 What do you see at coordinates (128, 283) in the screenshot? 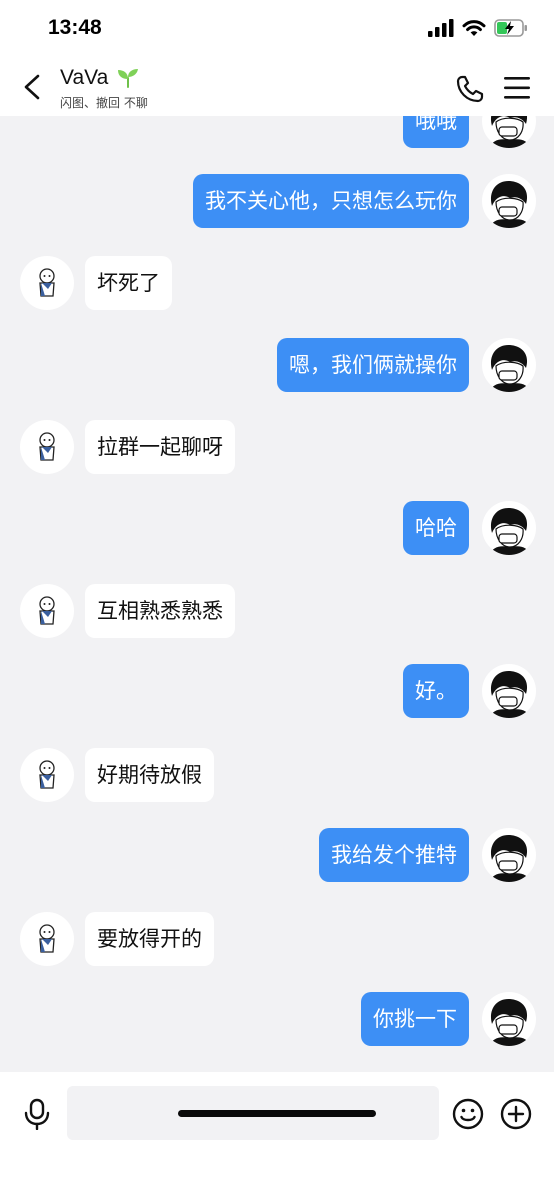
I see `message-bubble-incoming: 坏死了` at bounding box center [128, 283].